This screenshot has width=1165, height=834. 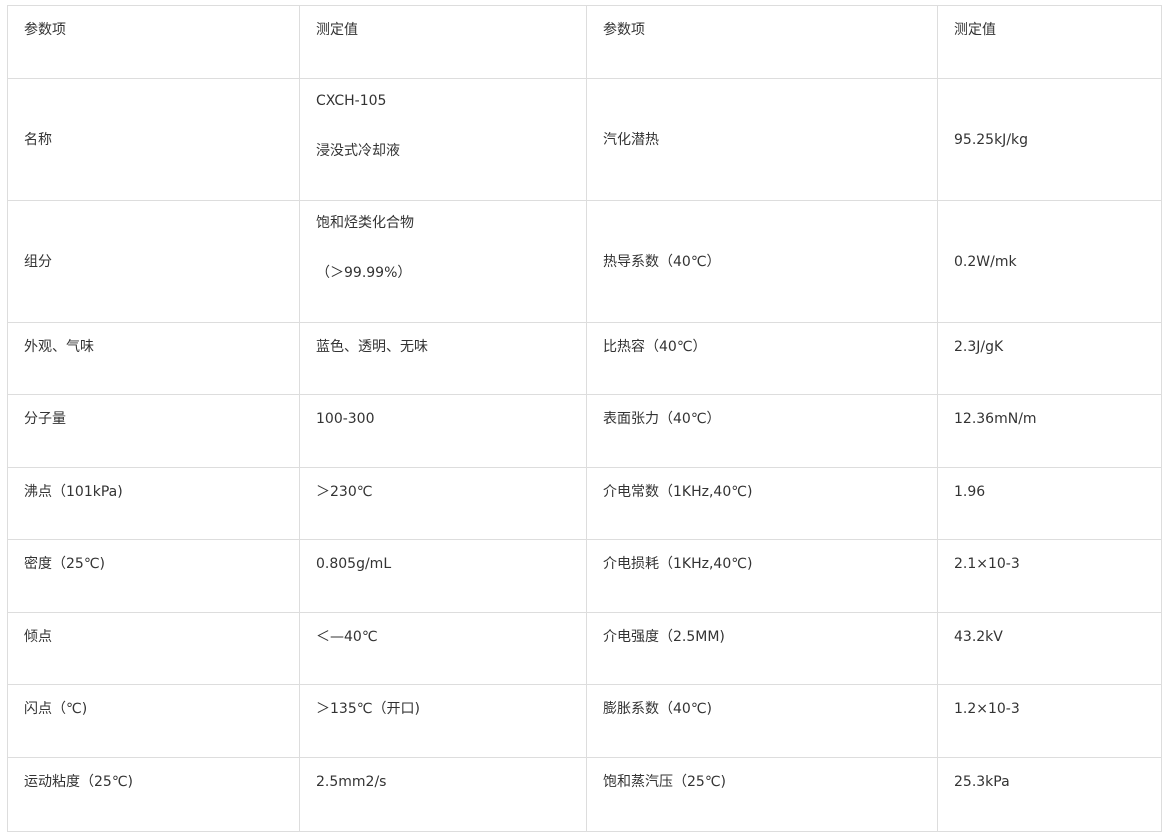 What do you see at coordinates (1049, 358) in the screenshot?
I see `value-specific-heat: 2.3J/gK` at bounding box center [1049, 358].